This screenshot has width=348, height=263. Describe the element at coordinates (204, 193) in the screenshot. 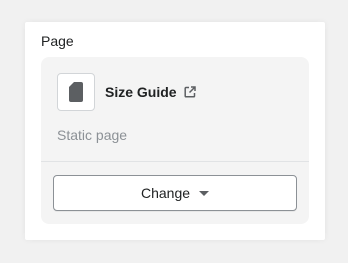

I see `caret-down-icon` at that location.